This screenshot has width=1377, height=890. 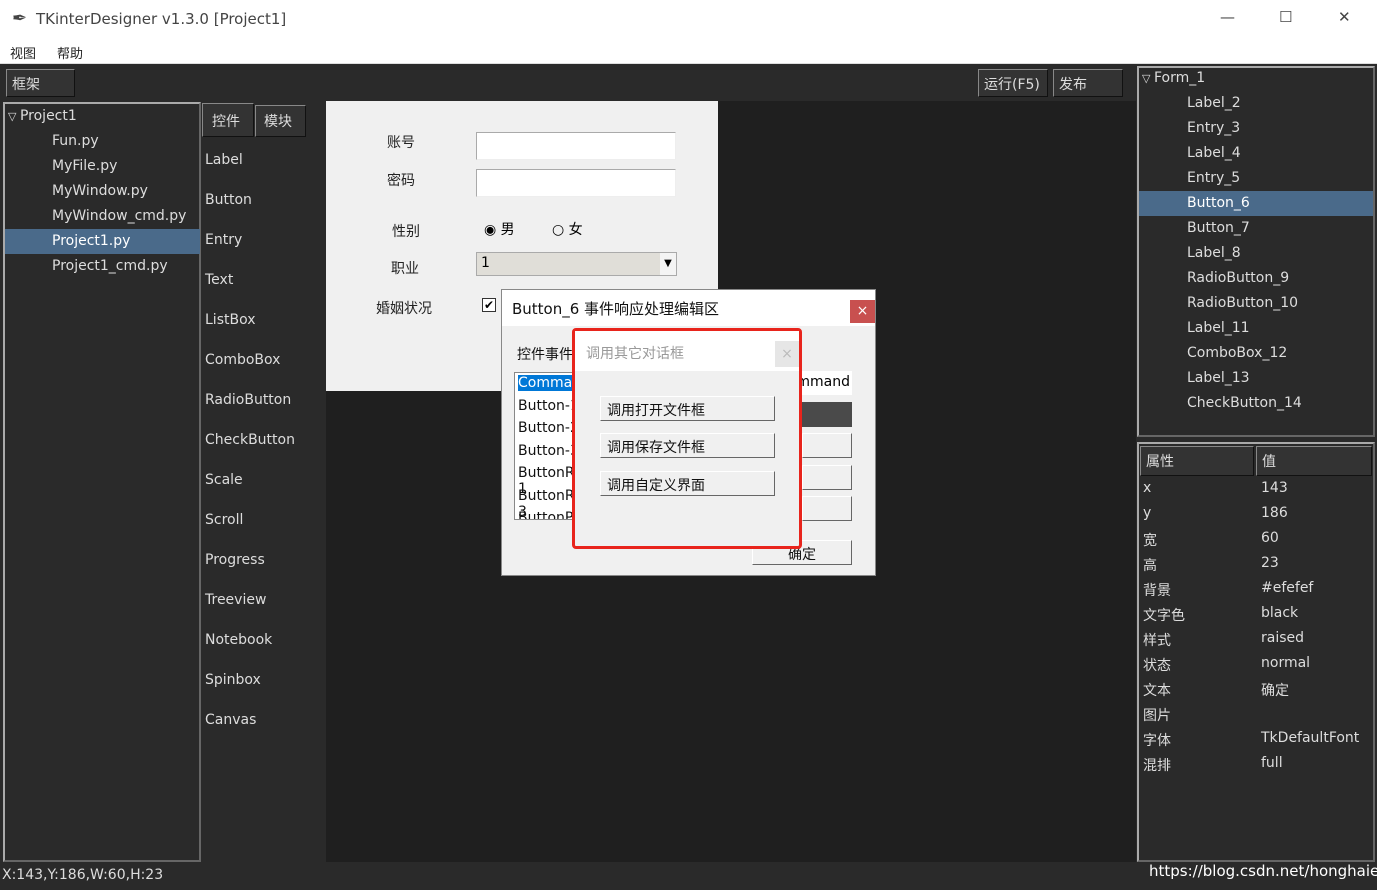 I want to click on gender-label: 性别, so click(x=406, y=232).